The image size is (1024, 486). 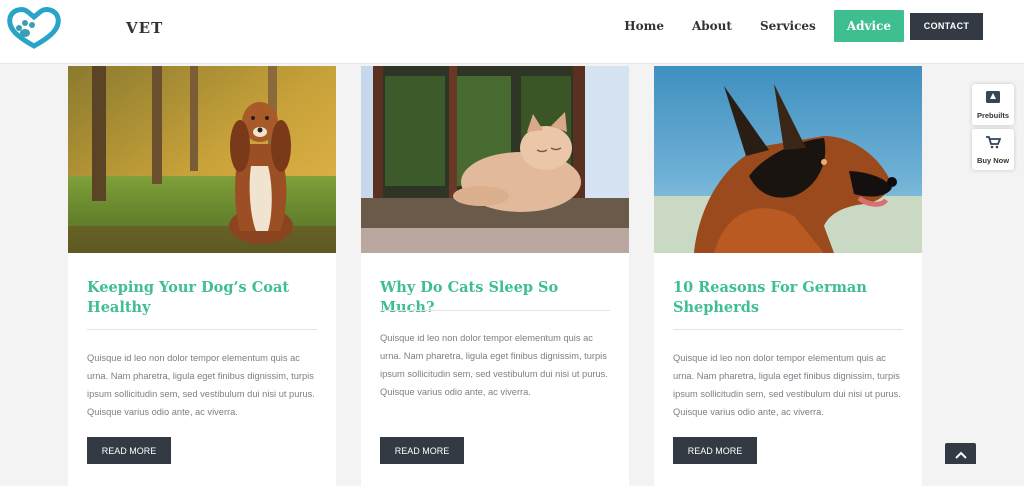 I want to click on nav-about: About, so click(x=712, y=26).